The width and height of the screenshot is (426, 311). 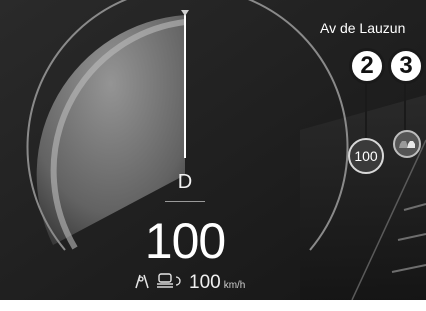 I want to click on gear-divider, so click(x=185, y=201).